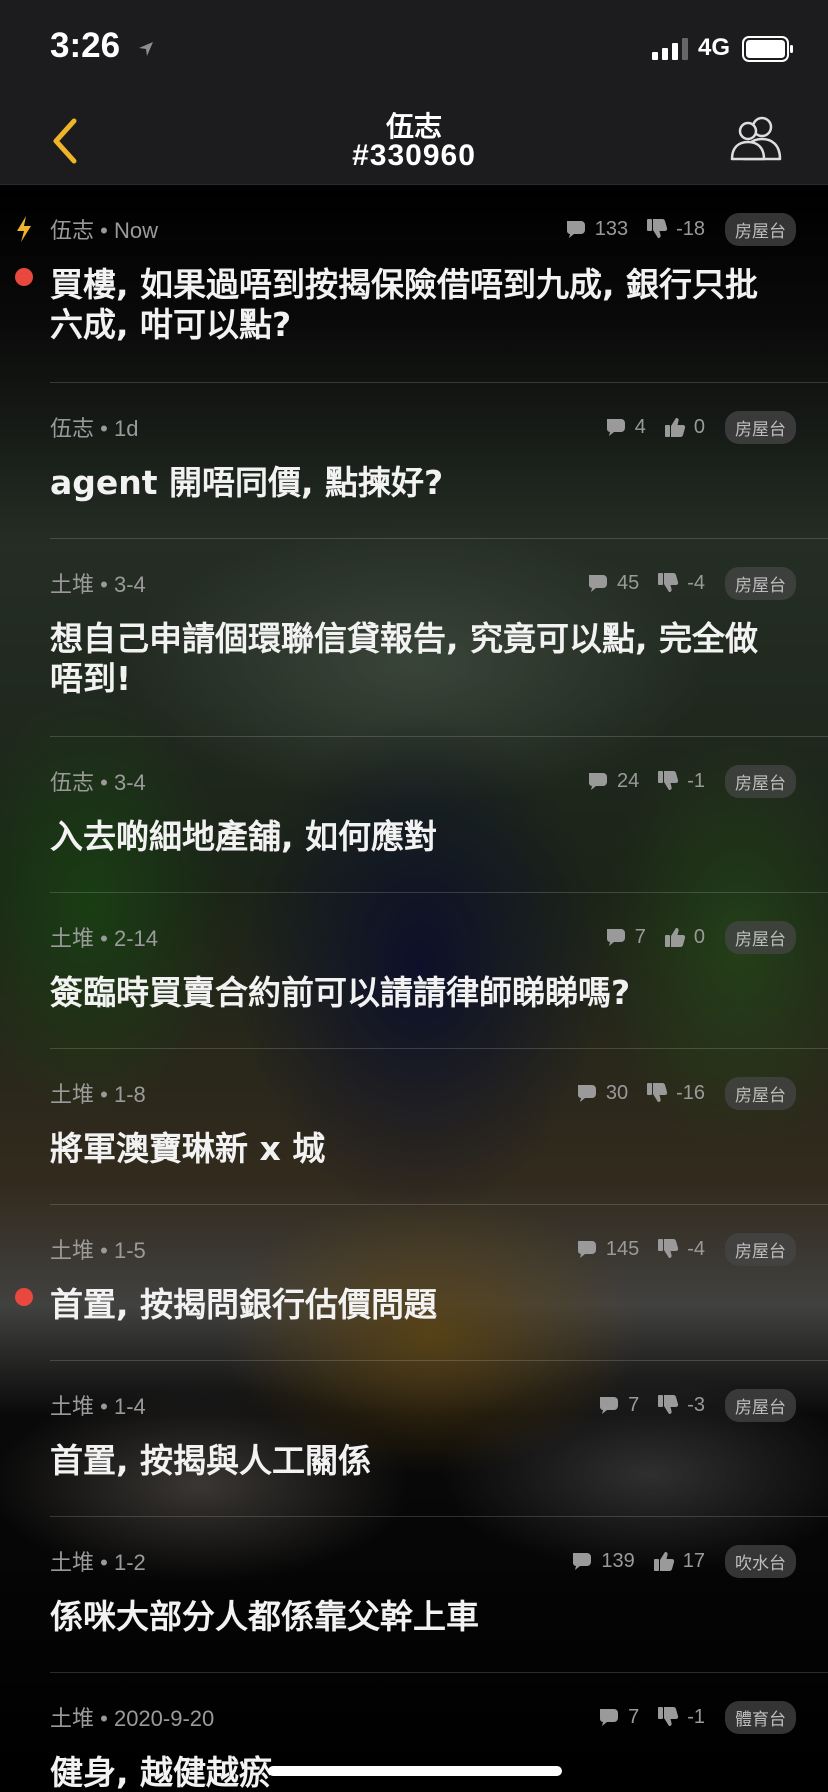 This screenshot has height=1792, width=828. What do you see at coordinates (603, 1561) in the screenshot?
I see `reply-count: 139` at bounding box center [603, 1561].